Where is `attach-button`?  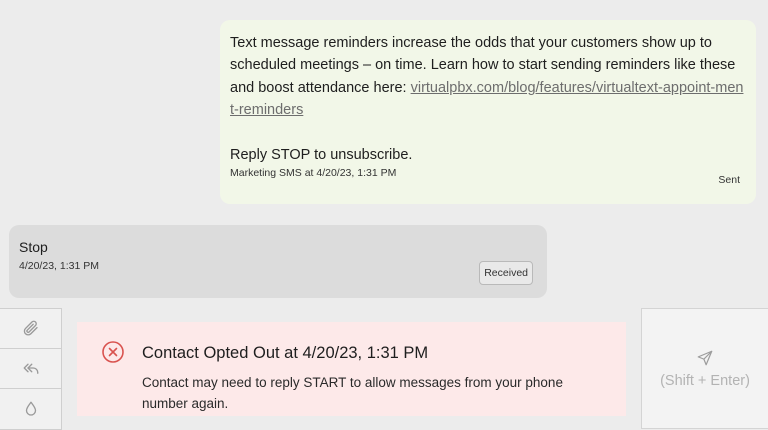 attach-button is located at coordinates (31, 328).